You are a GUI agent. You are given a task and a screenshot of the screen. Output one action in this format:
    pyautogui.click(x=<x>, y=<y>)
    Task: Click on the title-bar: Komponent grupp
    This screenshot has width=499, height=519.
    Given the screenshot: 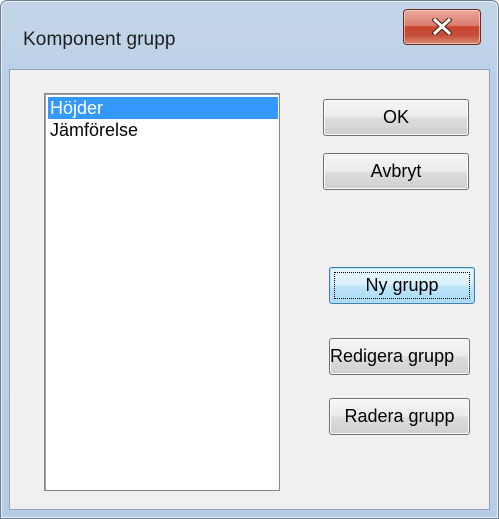 What is the action you would take?
    pyautogui.click(x=249, y=35)
    